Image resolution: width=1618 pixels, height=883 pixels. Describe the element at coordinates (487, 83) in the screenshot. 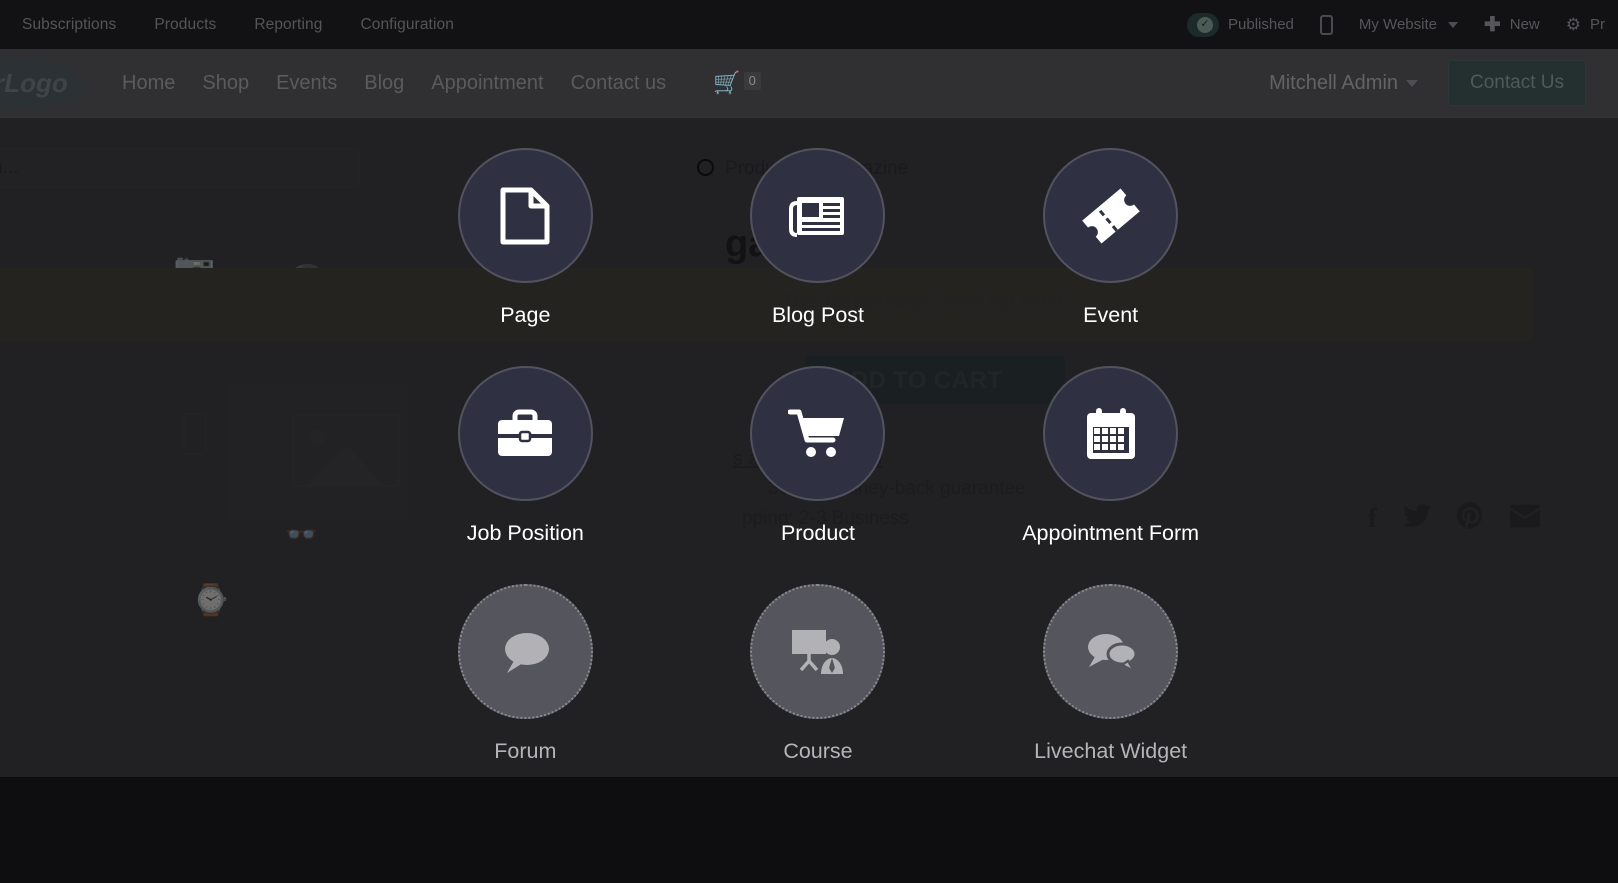

I see `nav-link-appointment: Appointment` at that location.